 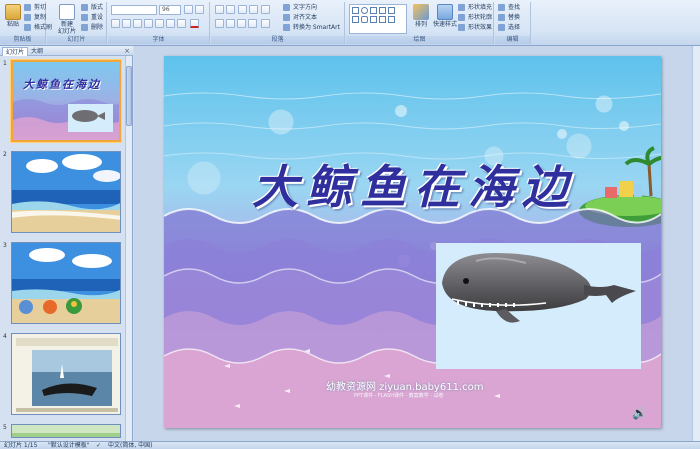 I want to click on strikethrough-icon, so click(x=148, y=23).